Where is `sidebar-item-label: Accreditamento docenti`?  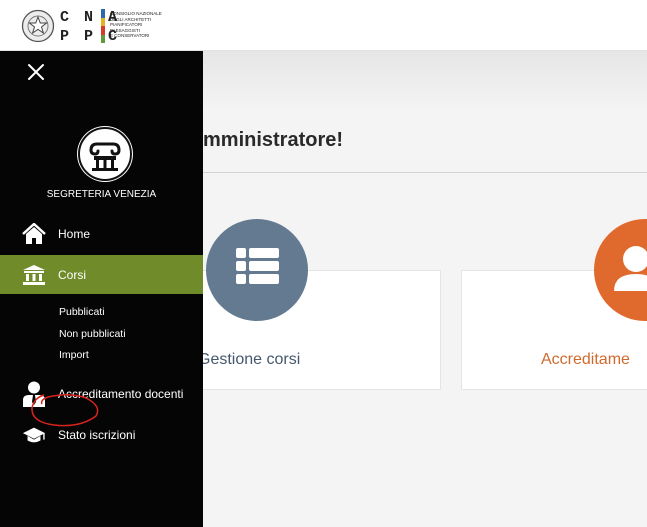 sidebar-item-label: Accreditamento docenti is located at coordinates (121, 394).